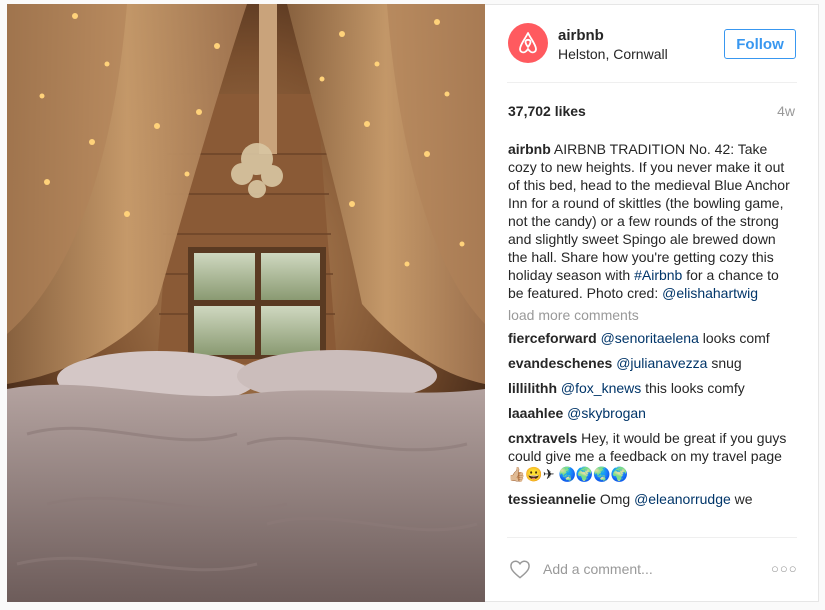 The image size is (825, 610). I want to click on add-comment-input, so click(643, 569).